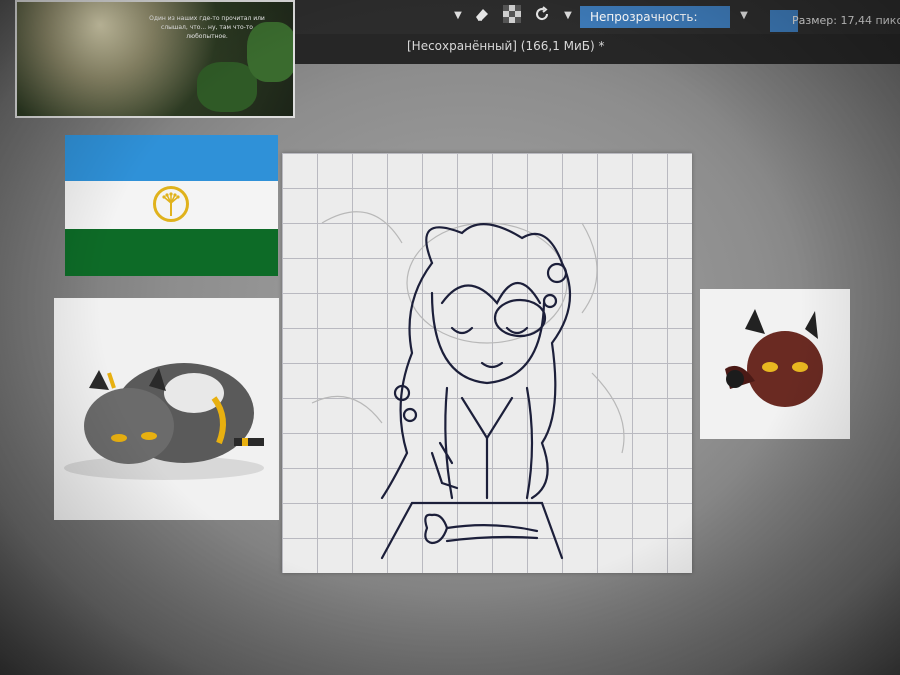 The image size is (900, 675). I want to click on brush-size-slider: Размер: 17,44 пикс., so click(835, 21).